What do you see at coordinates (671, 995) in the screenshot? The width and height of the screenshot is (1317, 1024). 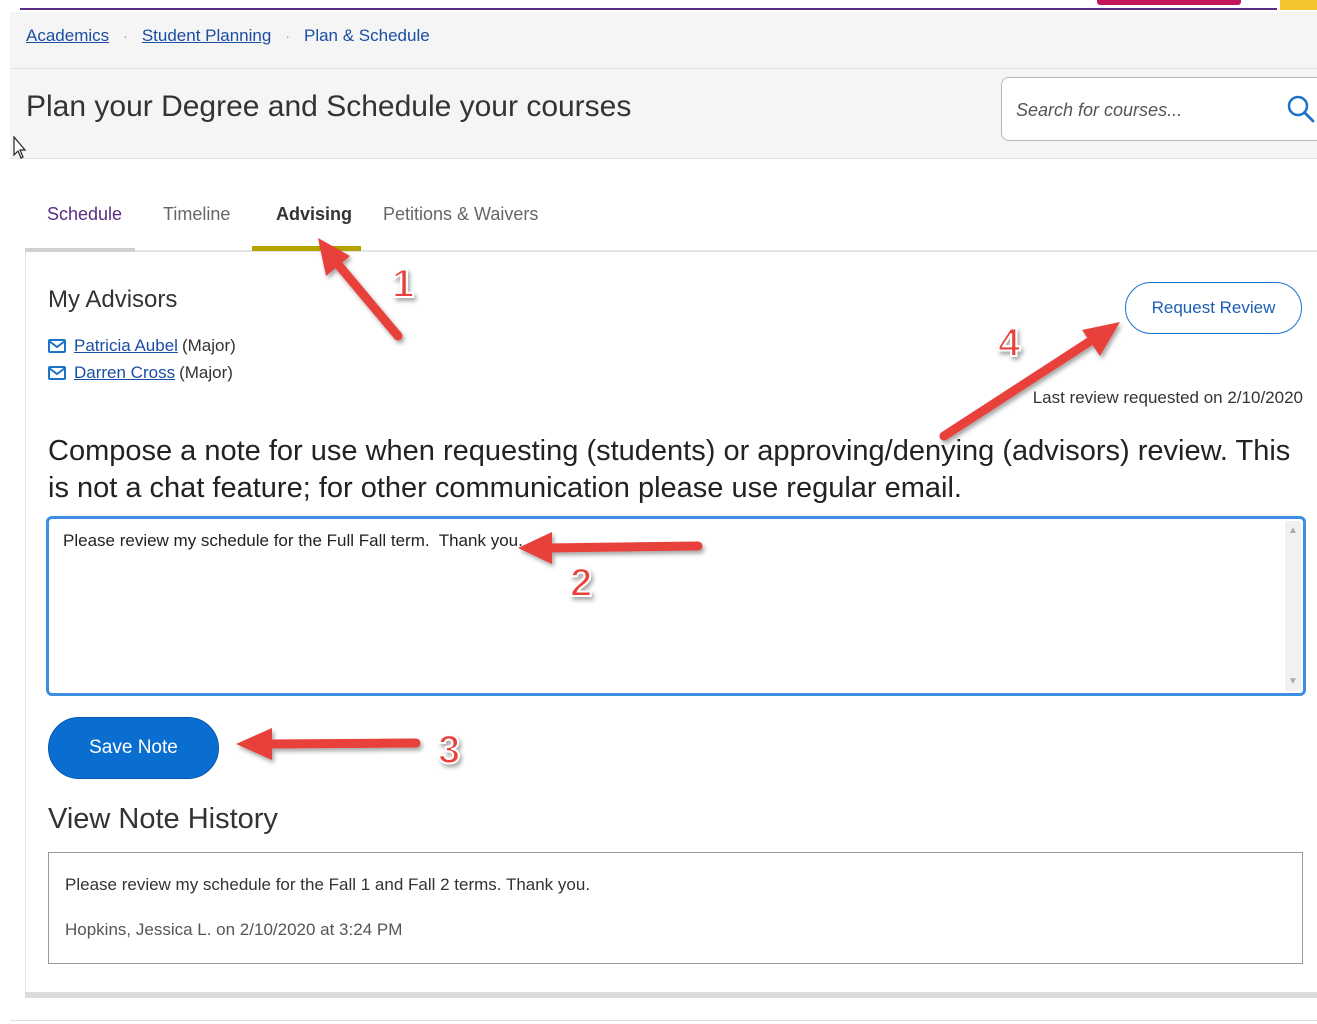 I see `panel-bottom-border` at bounding box center [671, 995].